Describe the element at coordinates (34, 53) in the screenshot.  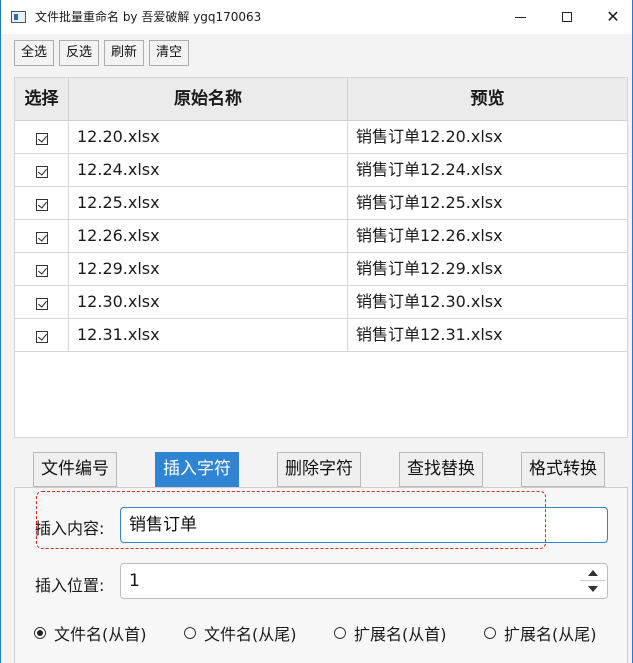
I see `select-all-button: 全选` at that location.